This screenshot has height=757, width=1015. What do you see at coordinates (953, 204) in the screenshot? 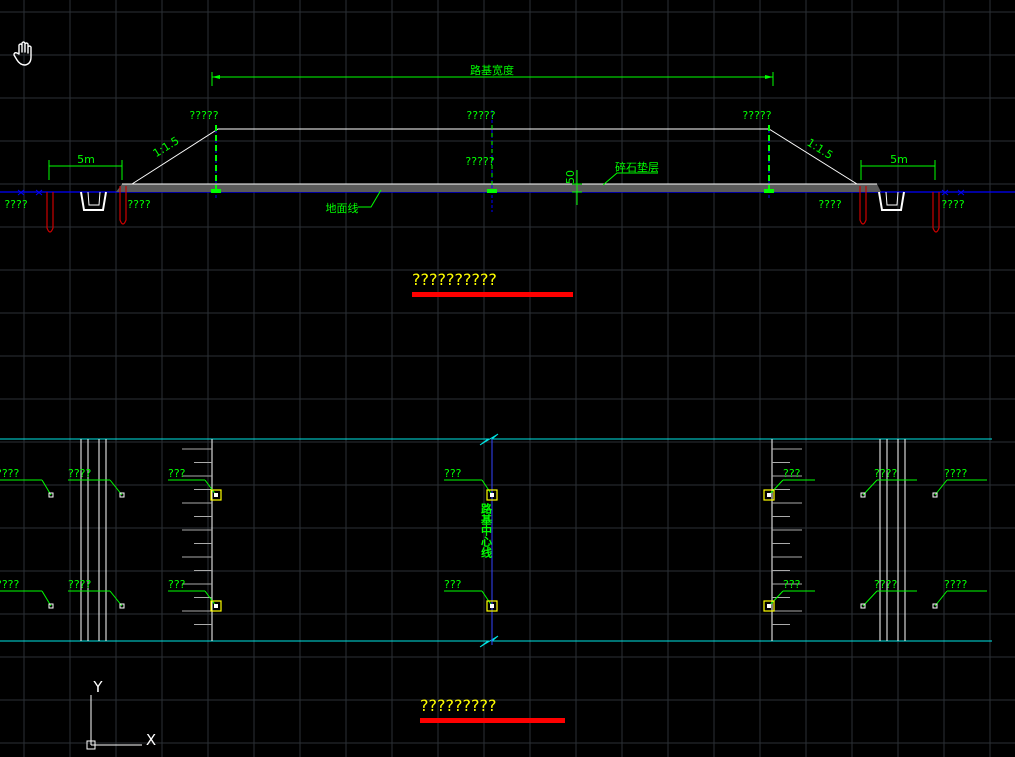
I see `far-right-label: ????` at bounding box center [953, 204].